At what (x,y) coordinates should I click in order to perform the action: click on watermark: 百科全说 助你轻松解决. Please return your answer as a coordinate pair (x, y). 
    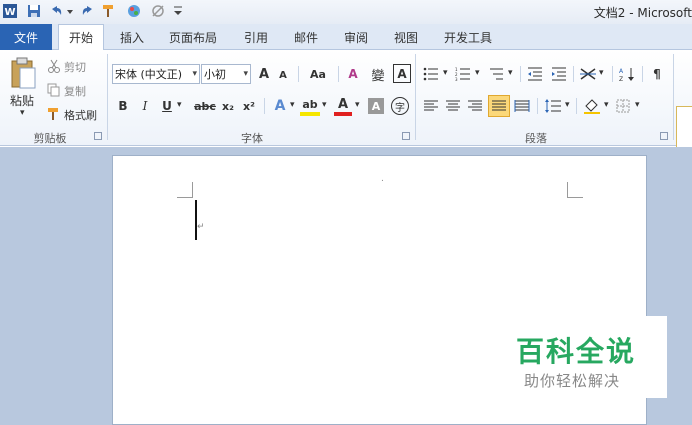
    Looking at the image, I should click on (583, 357).